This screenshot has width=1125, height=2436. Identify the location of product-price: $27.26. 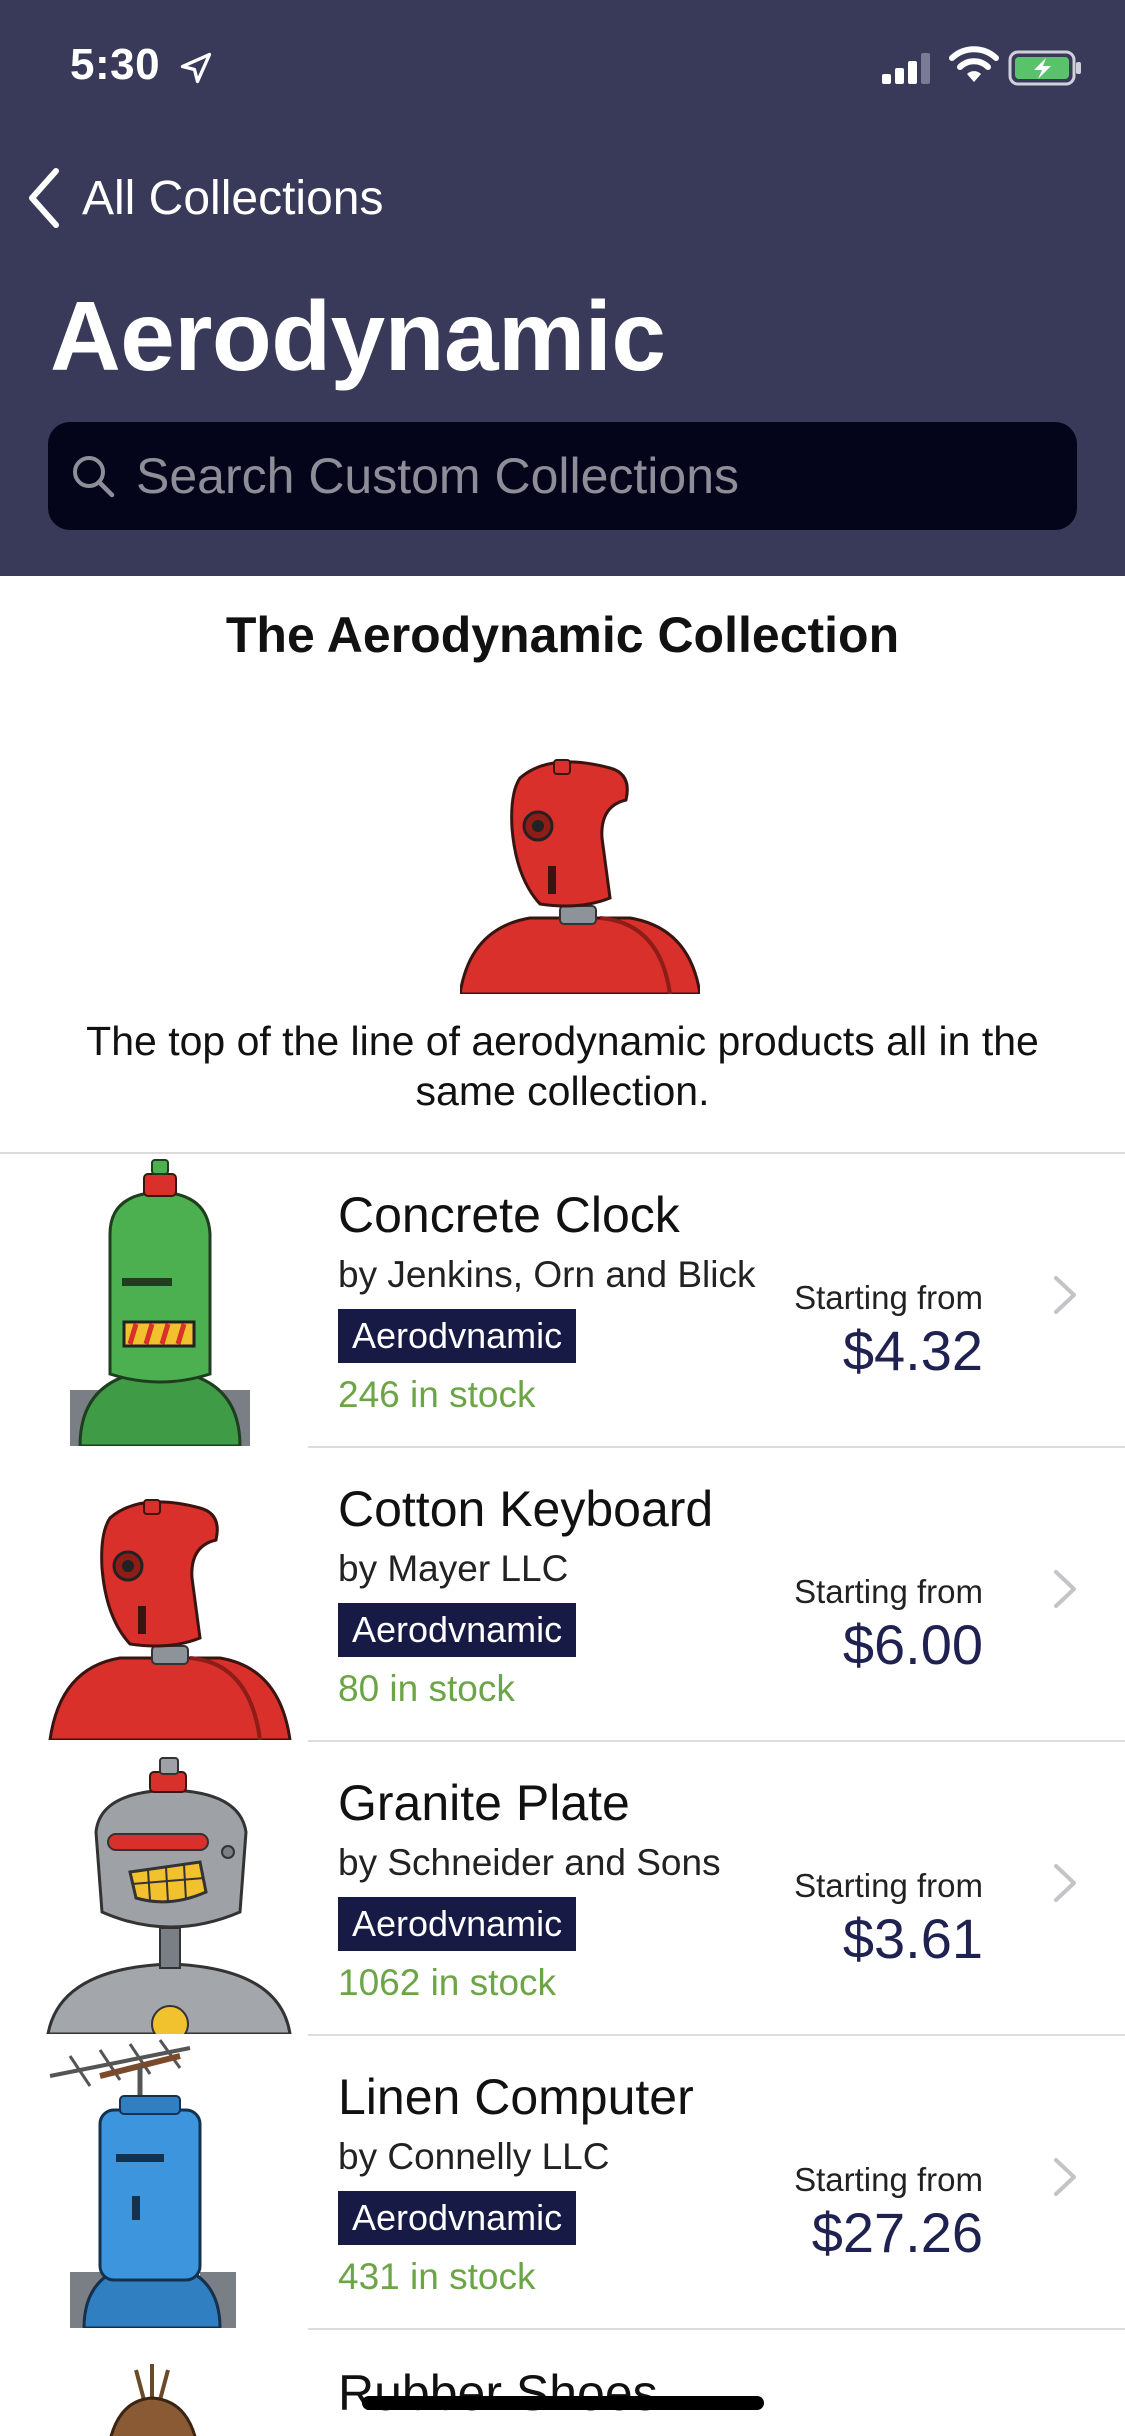
(897, 2232).